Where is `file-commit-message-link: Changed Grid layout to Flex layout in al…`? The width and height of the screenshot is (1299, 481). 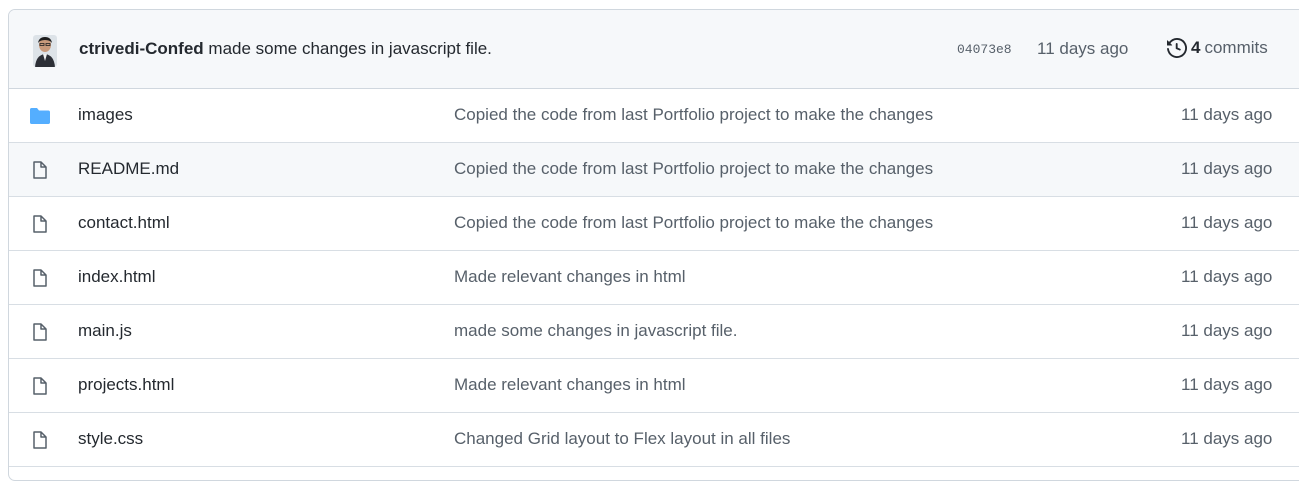
file-commit-message-link: Changed Grid layout to Flex layout in al… is located at coordinates (622, 439).